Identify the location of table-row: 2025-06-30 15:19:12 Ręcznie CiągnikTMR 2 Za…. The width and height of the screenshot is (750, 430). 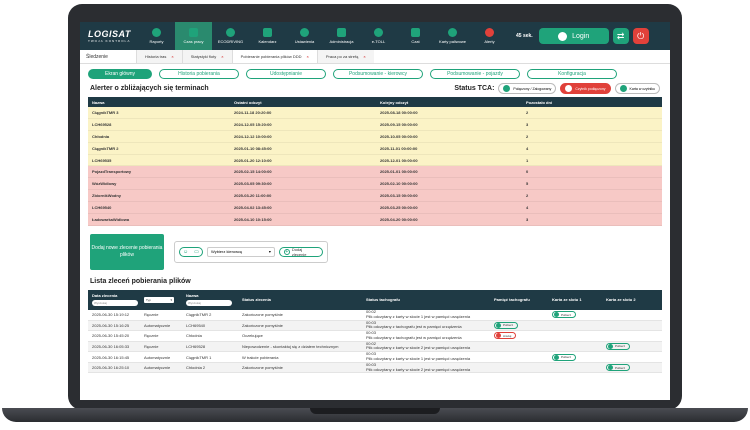
(375, 315).